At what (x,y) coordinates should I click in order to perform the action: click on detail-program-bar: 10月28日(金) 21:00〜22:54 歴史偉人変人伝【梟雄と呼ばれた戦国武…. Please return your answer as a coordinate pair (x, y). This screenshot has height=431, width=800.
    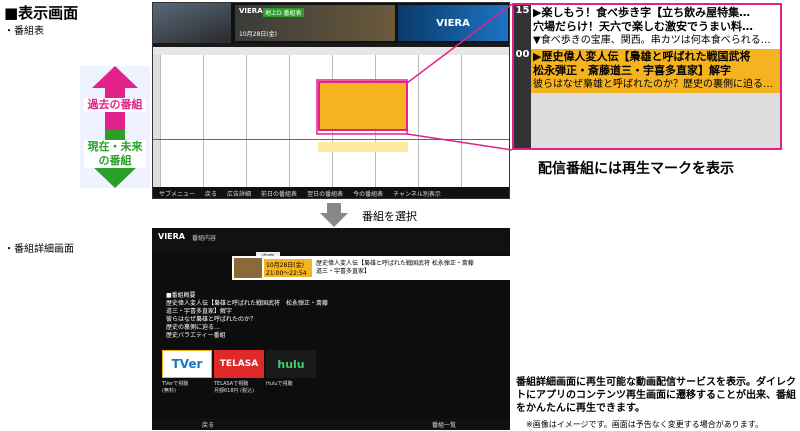
    Looking at the image, I should click on (371, 268).